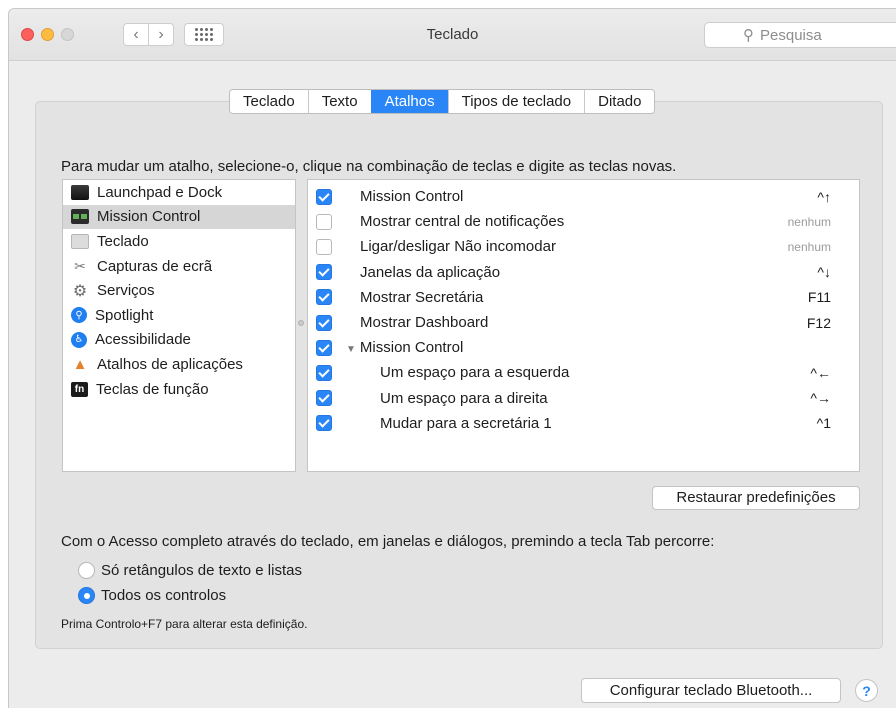 The image size is (896, 708). Describe the element at coordinates (143, 340) in the screenshot. I see `category-label: Acessibilidade` at that location.